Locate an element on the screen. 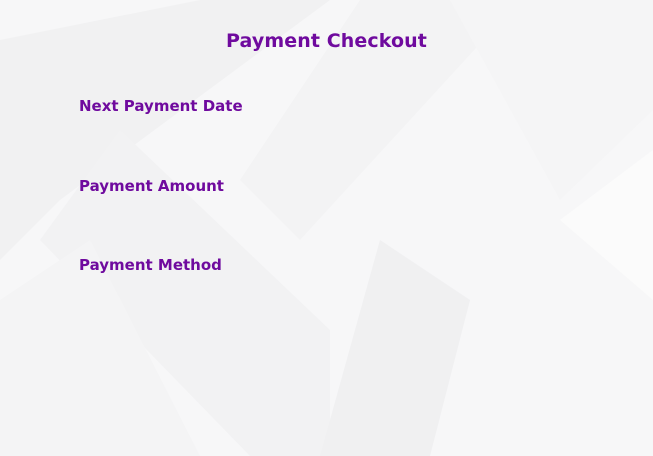 The width and height of the screenshot is (653, 456). next-payment-date-label: Next Payment Date is located at coordinates (161, 106).